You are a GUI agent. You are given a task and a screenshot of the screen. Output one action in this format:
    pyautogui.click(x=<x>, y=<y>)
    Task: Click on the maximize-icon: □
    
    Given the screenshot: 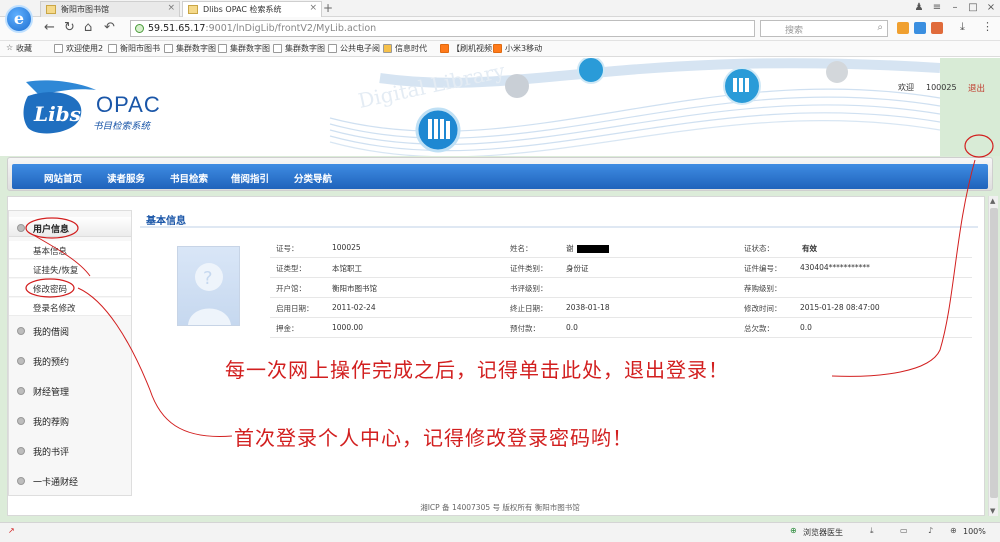 What is the action you would take?
    pyautogui.click(x=973, y=8)
    